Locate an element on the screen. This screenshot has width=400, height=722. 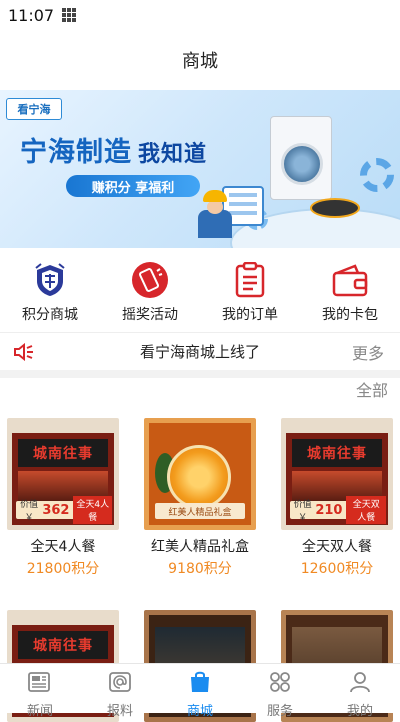
quick-nav-points-mall: 积分商城 is located at coordinates (50, 290).